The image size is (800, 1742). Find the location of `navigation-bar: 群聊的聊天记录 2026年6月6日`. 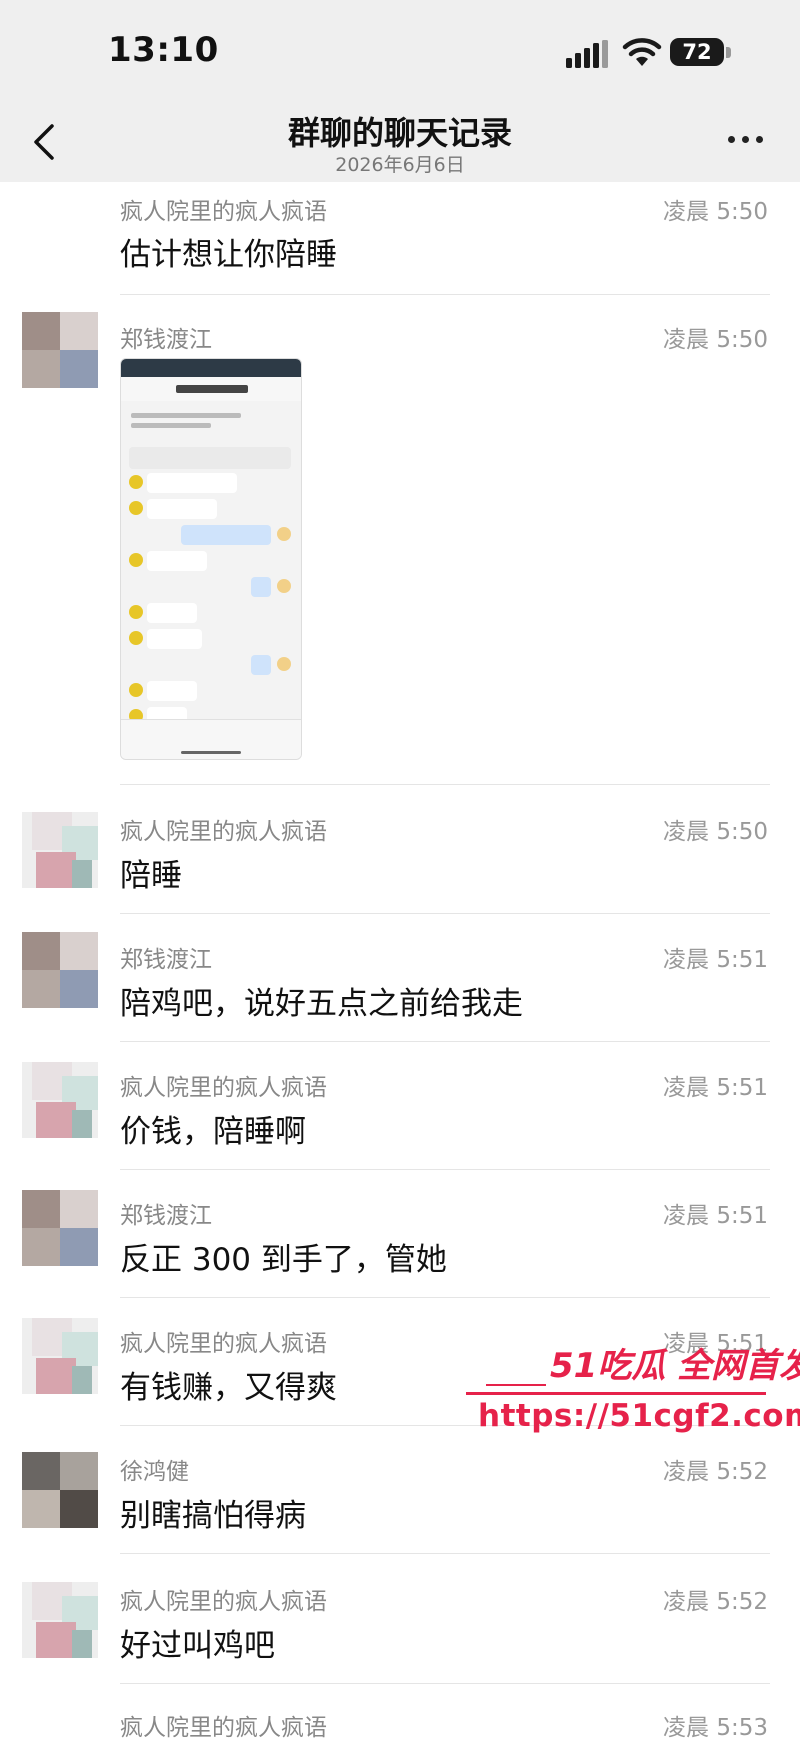

navigation-bar: 群聊的聊天记录 2026年6月6日 is located at coordinates (400, 141).